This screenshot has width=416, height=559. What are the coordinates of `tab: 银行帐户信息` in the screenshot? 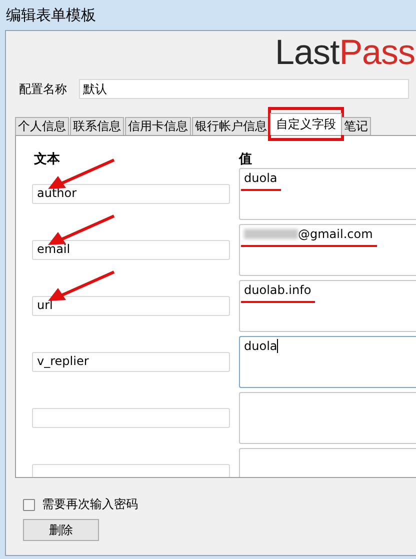 It's located at (231, 126).